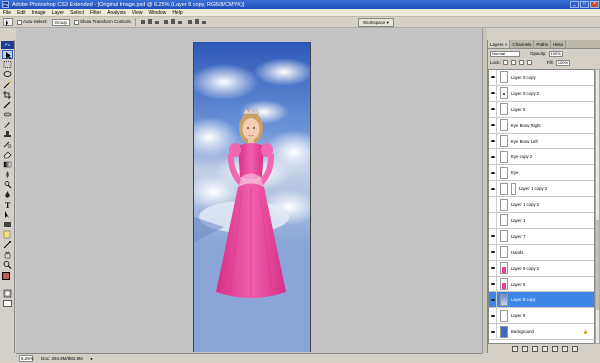 The width and height of the screenshot is (600, 363). I want to click on magic-wand-icon, so click(7, 84).